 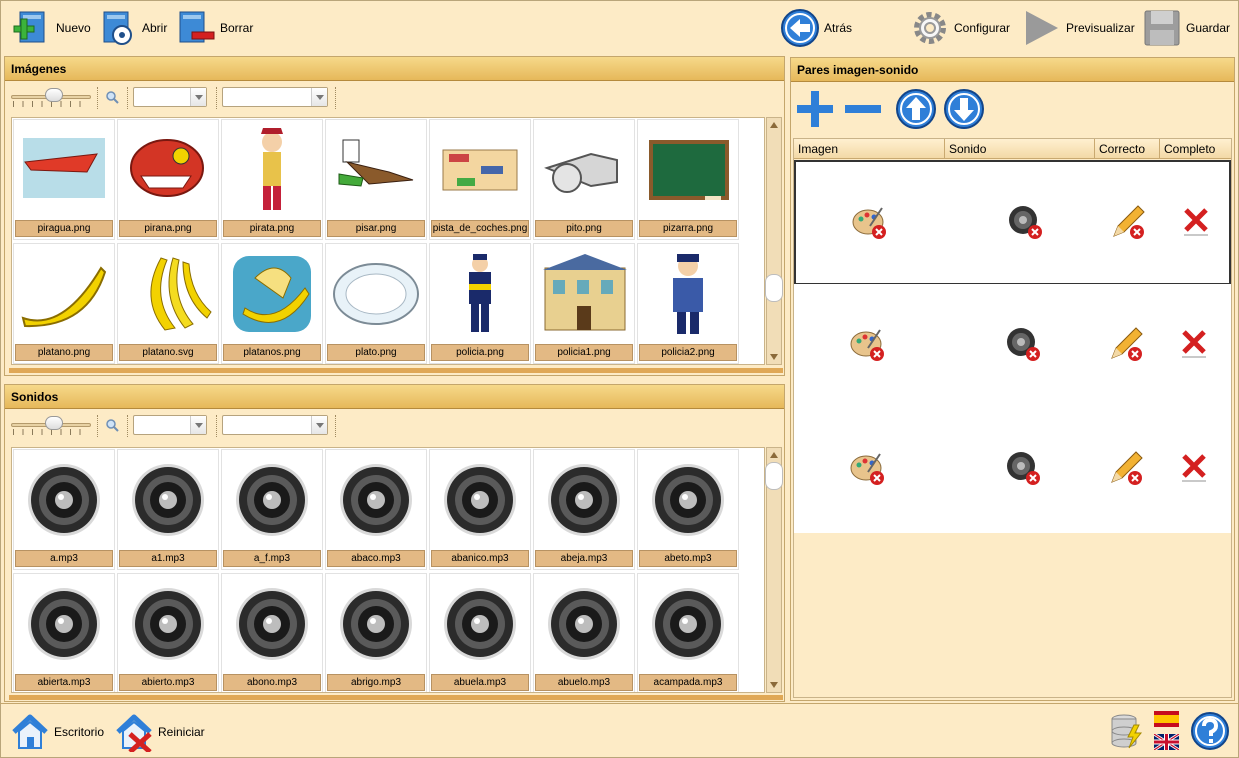 I want to click on images-scroll-thumb, so click(x=774, y=288).